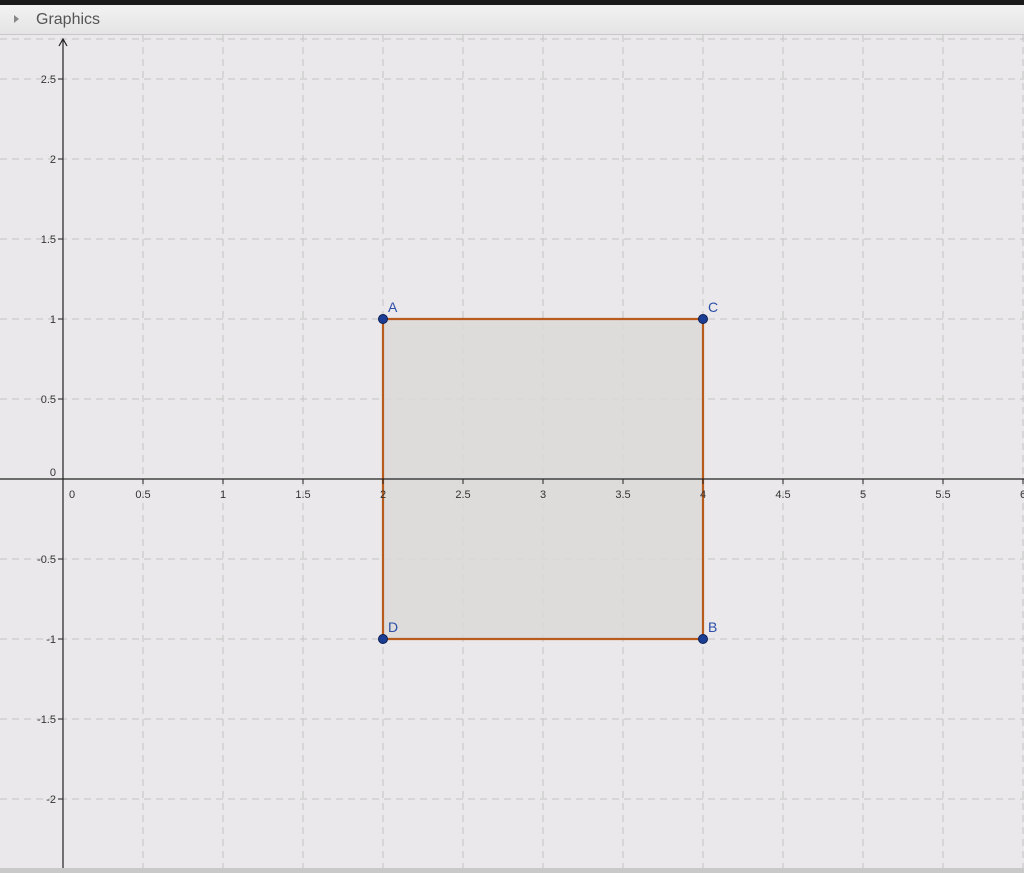 The image size is (1024, 873). What do you see at coordinates (863, 495) in the screenshot?
I see `x-tick-label: 5` at bounding box center [863, 495].